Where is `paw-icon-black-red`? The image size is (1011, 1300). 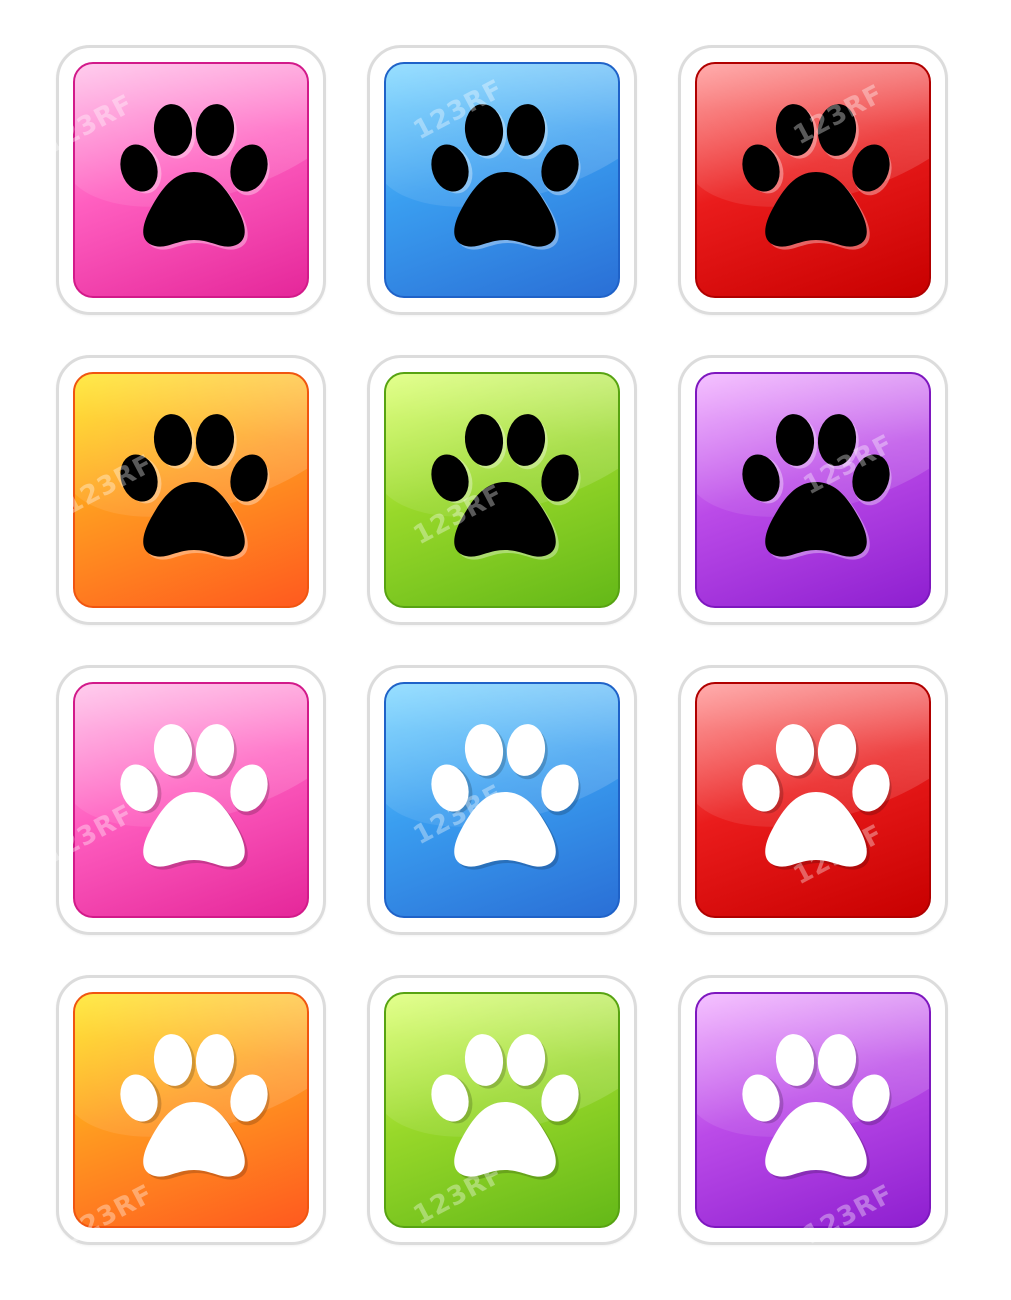 paw-icon-black-red is located at coordinates (815, 180).